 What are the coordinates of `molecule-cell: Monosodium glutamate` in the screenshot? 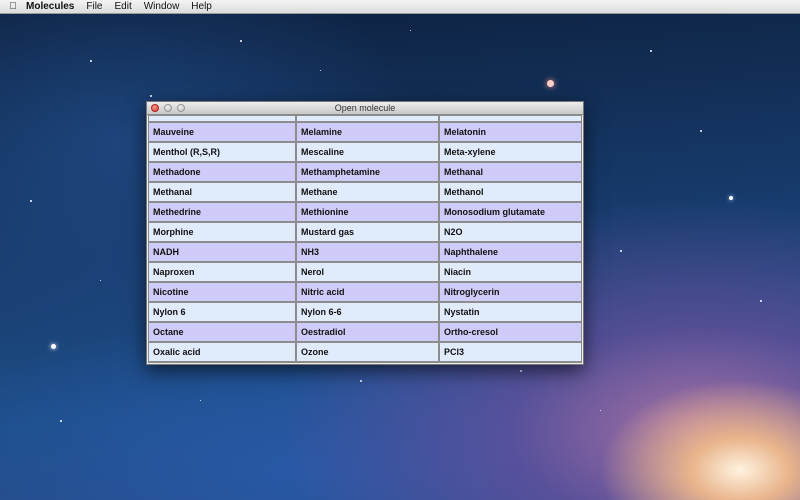 It's located at (510, 212).